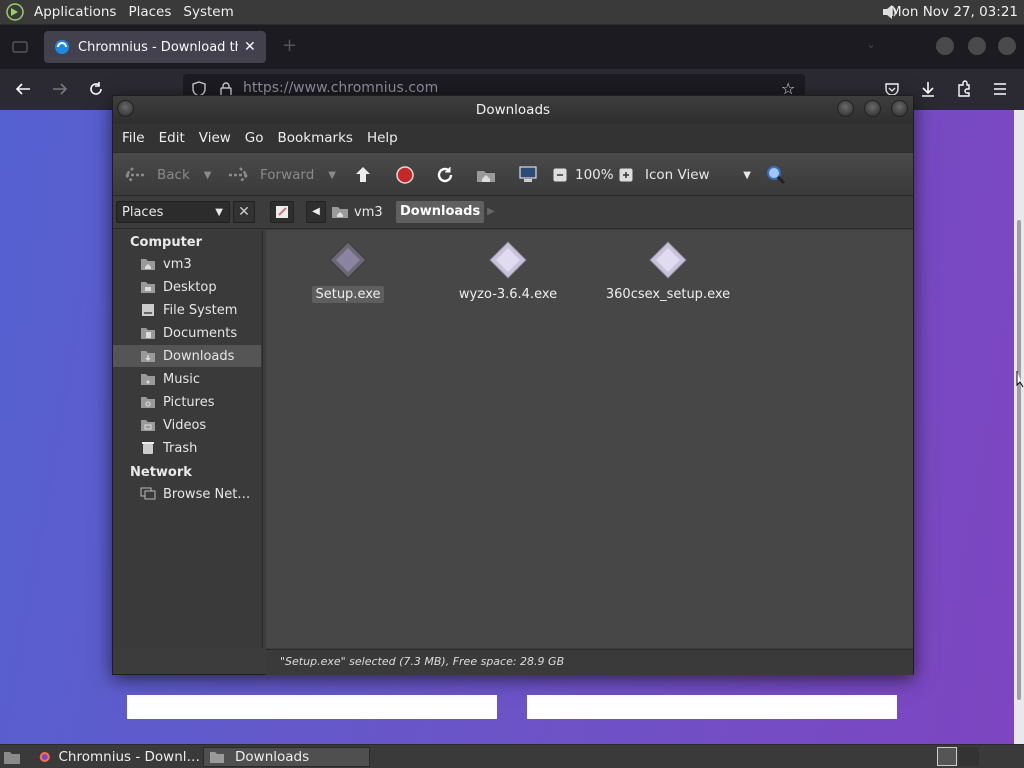 This screenshot has height=768, width=1024. I want to click on fm-titlebar: Downloads, so click(513, 110).